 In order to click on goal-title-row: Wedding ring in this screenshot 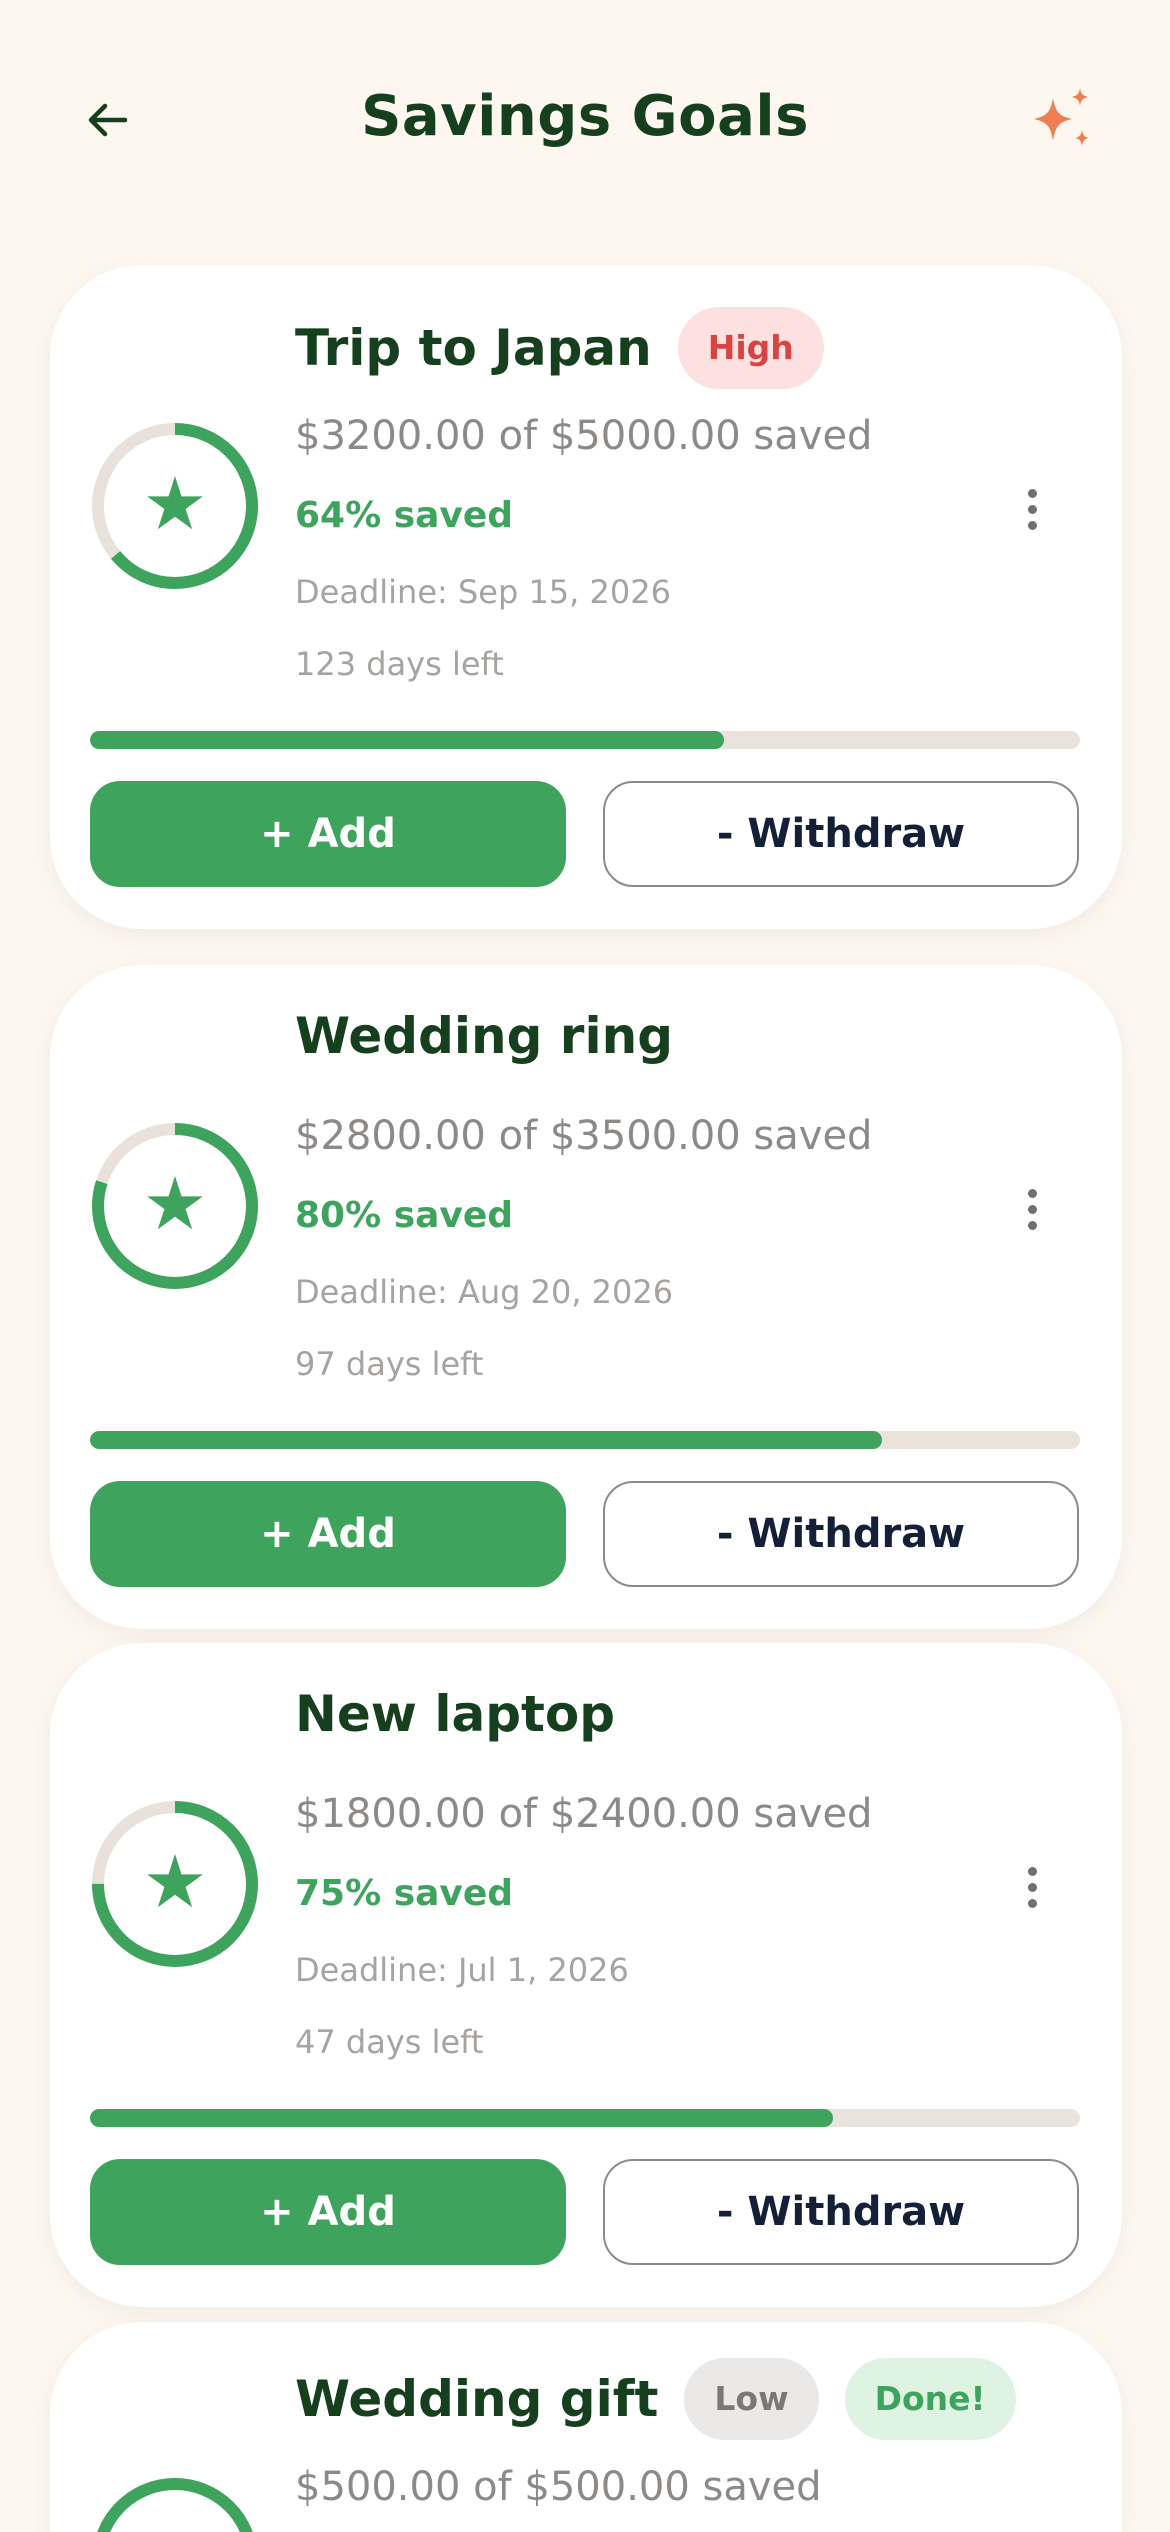, I will do `click(484, 1036)`.